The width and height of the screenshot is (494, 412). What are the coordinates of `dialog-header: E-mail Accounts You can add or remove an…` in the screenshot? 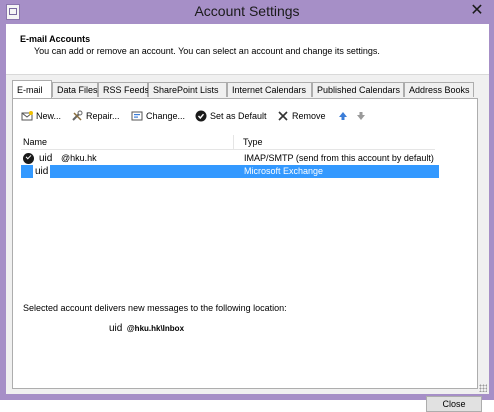 It's located at (247, 49).